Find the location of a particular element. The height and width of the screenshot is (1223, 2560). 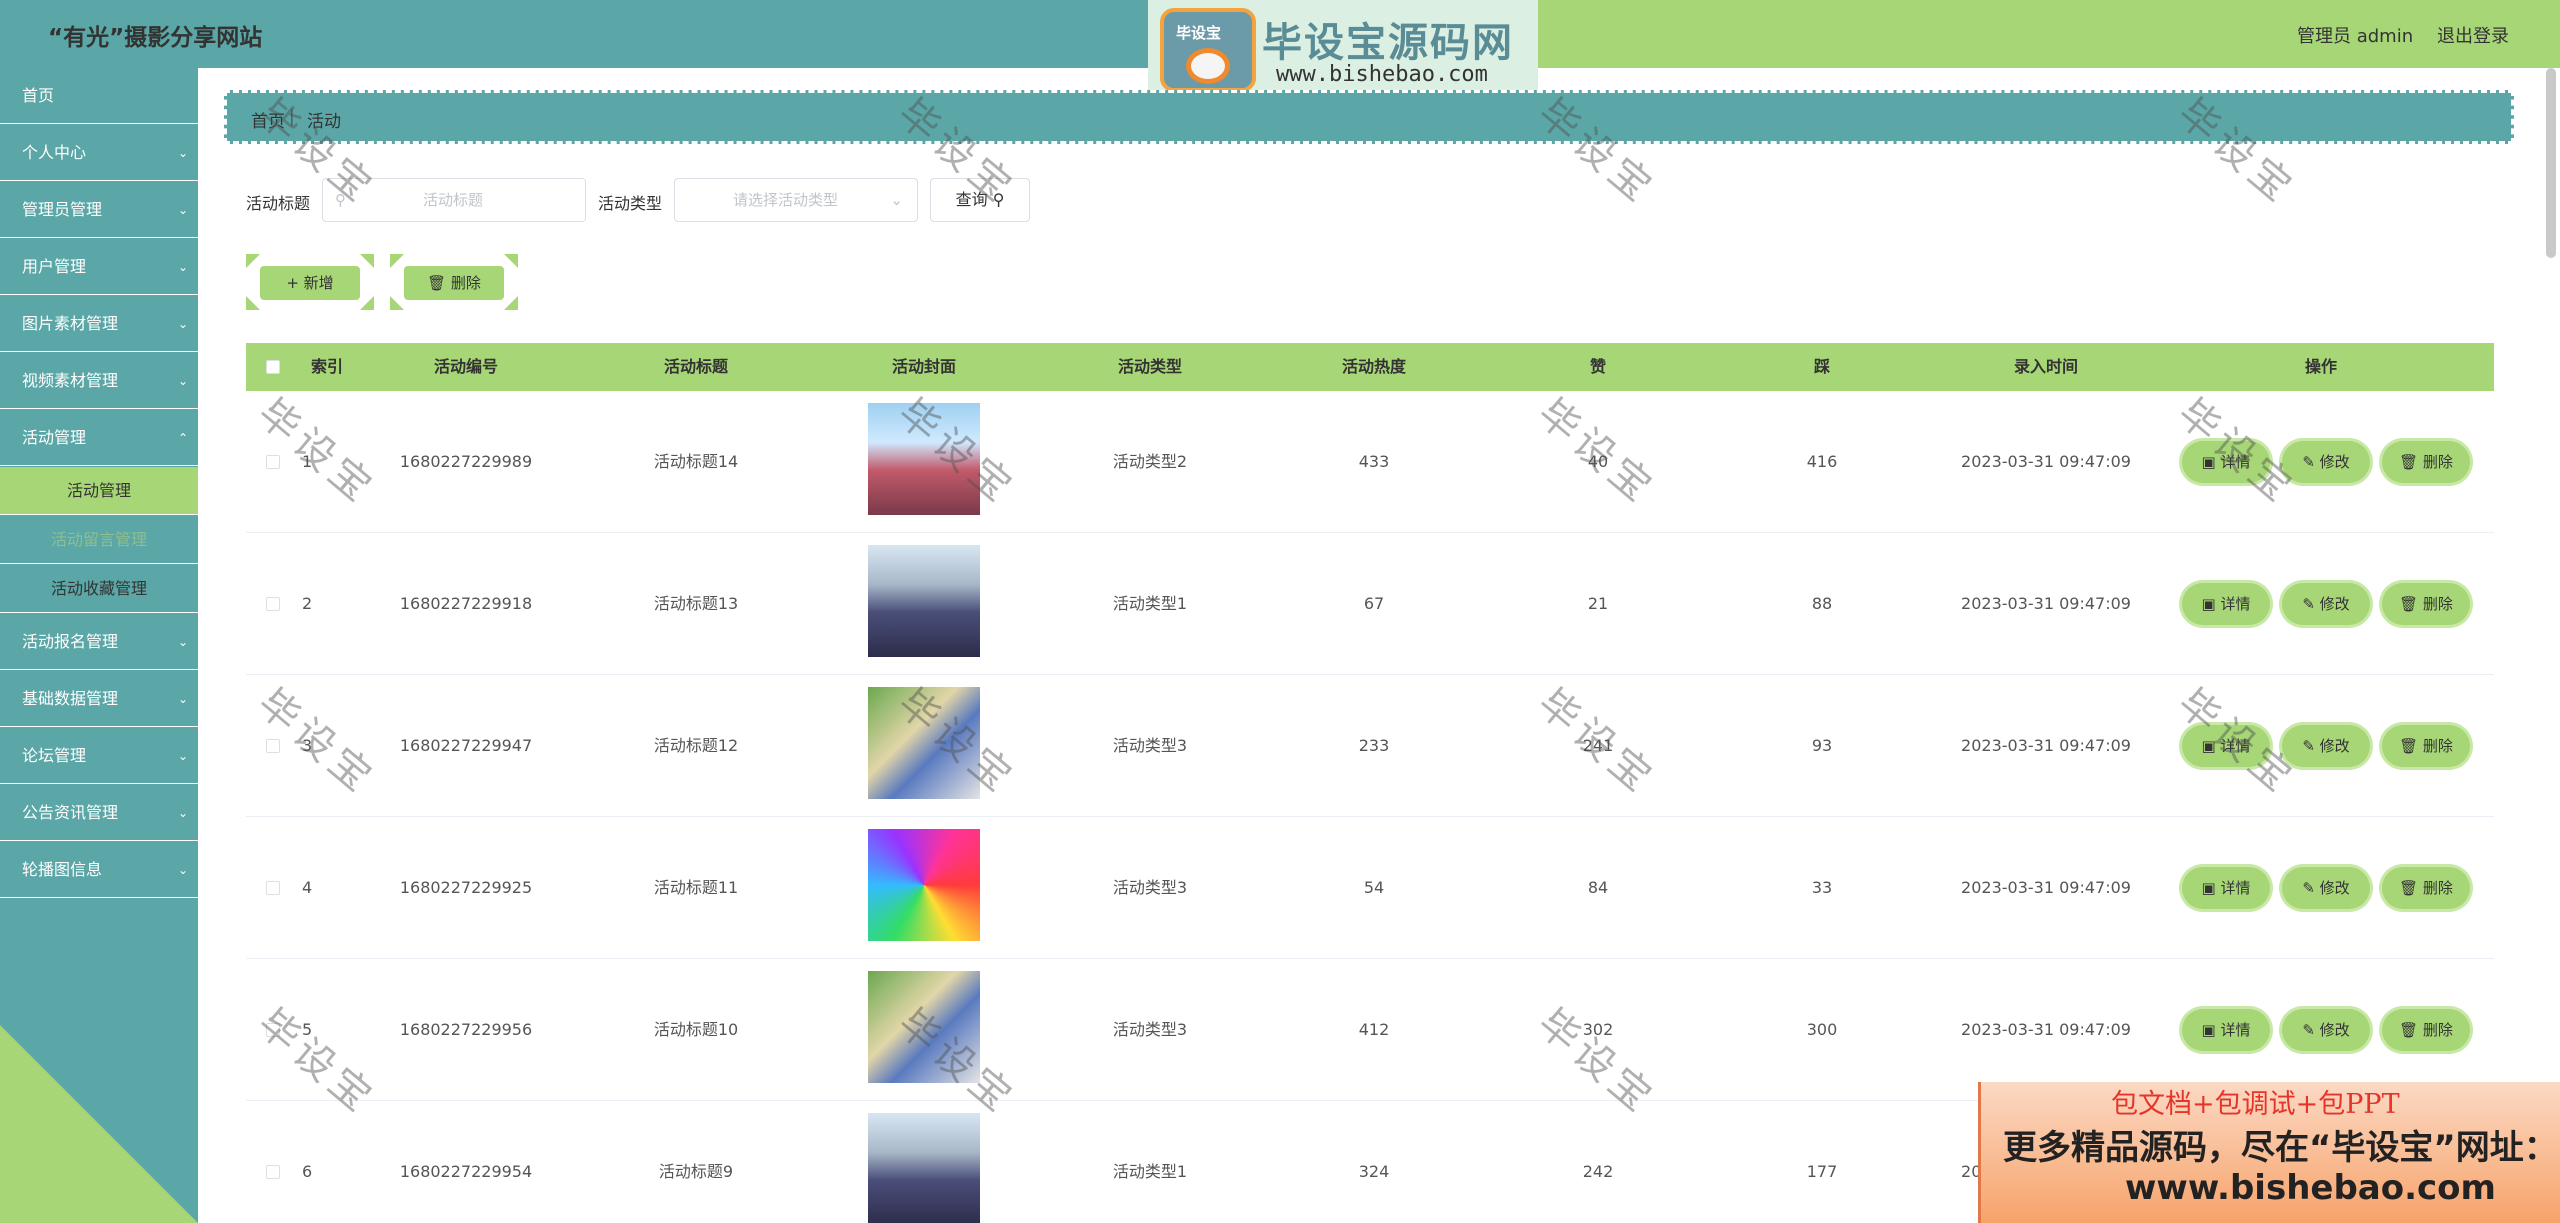

sidebar-item-signups: 活动报名管理 ⌄ is located at coordinates (99, 642).